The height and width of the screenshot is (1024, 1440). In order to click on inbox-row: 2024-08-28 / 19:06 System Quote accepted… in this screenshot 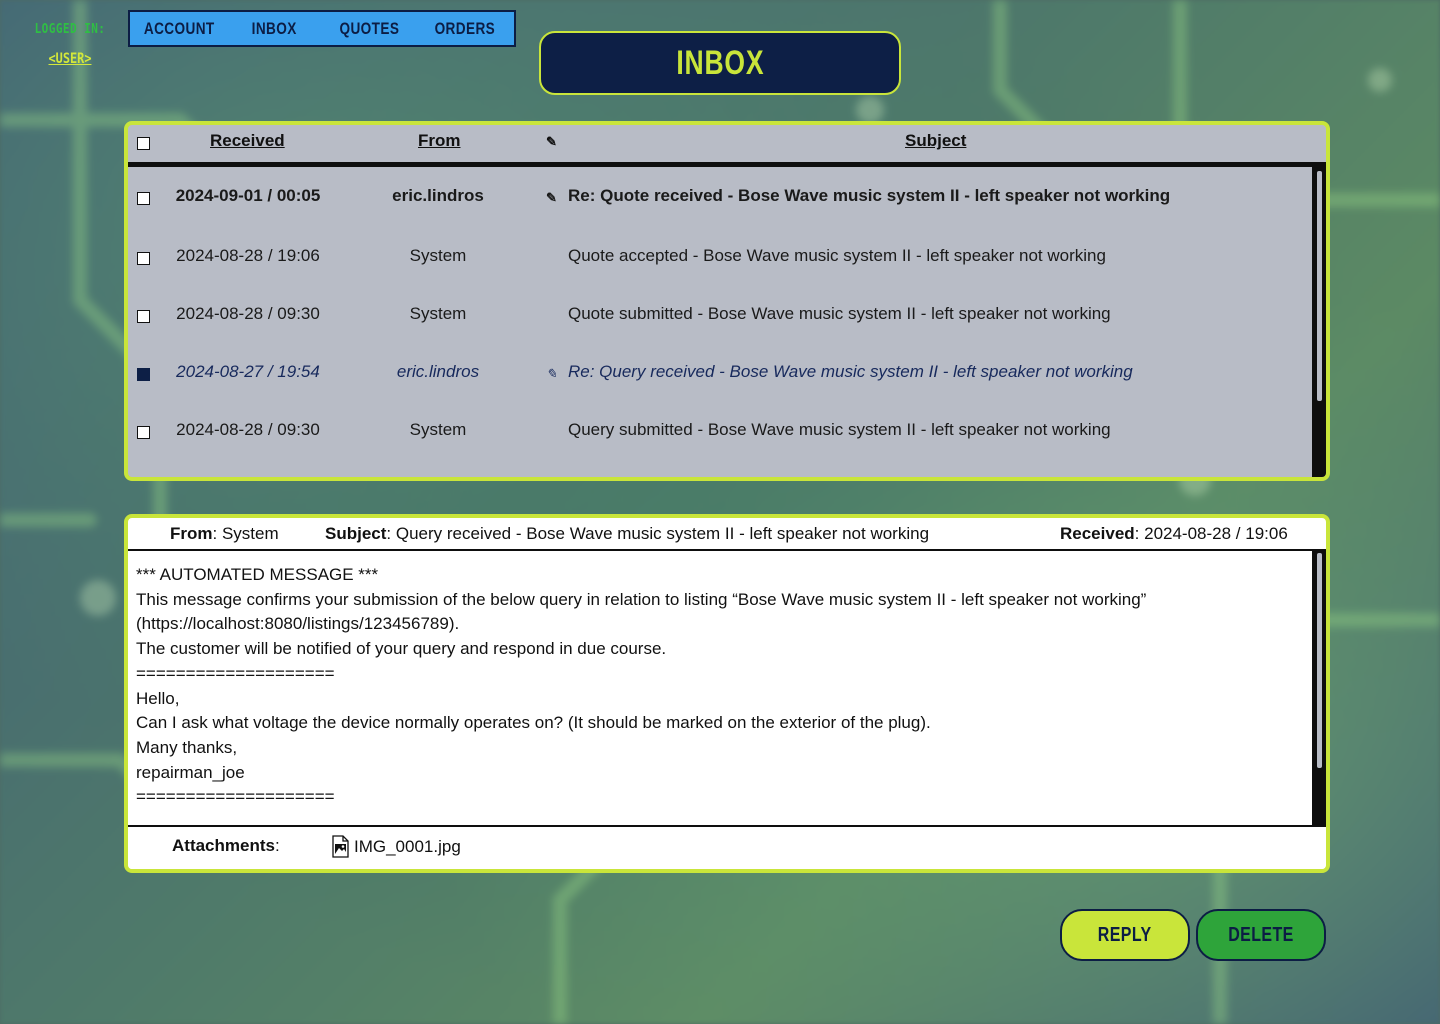, I will do `click(720, 257)`.